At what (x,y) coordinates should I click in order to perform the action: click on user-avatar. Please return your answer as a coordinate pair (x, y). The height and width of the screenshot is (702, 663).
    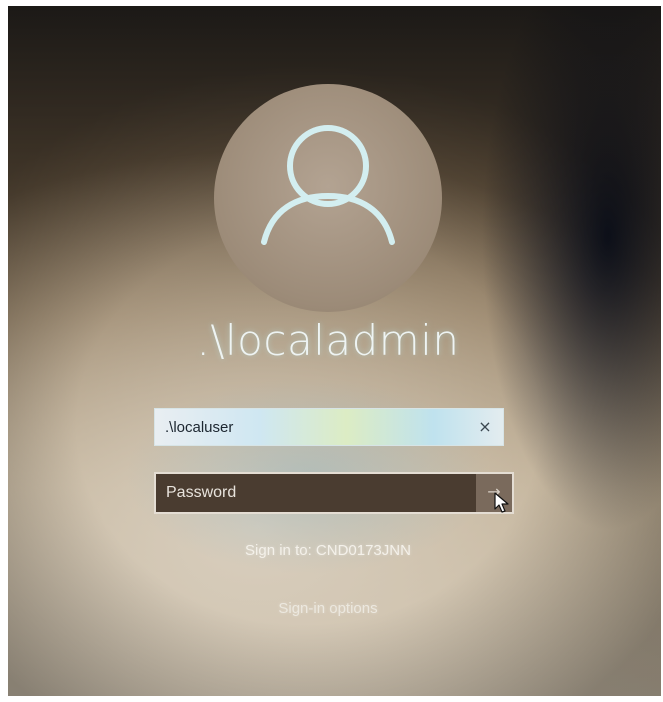
    Looking at the image, I should click on (328, 198).